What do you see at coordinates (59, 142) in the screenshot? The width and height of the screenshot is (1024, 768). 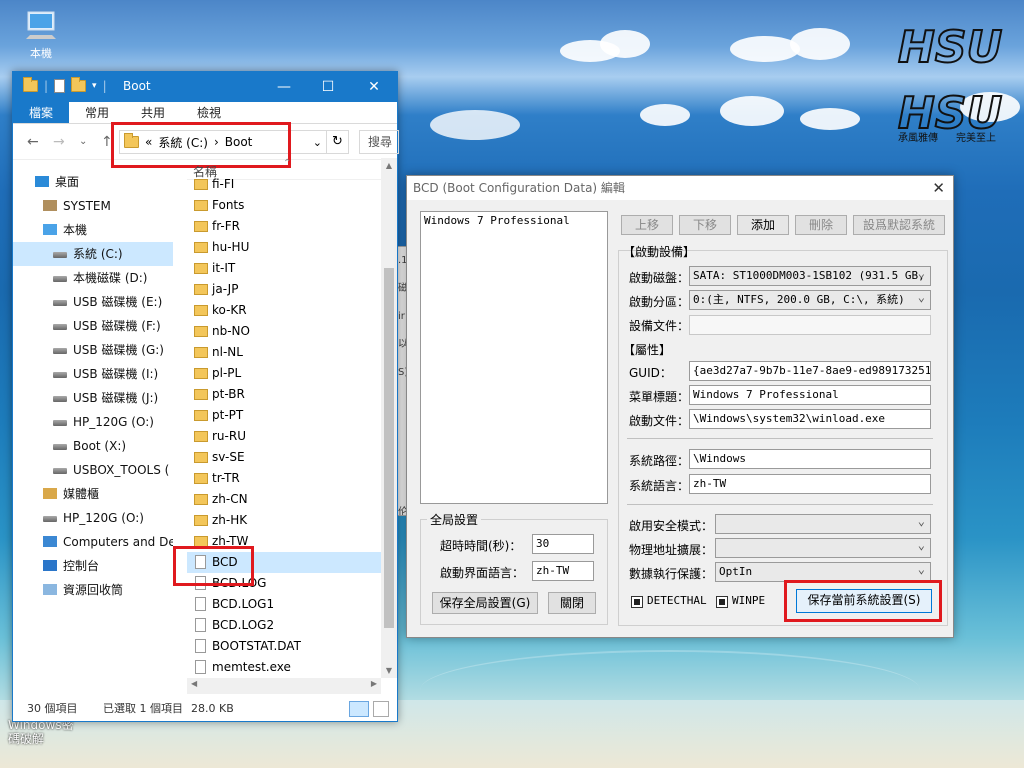 I see `forward-arrow-icon: →` at bounding box center [59, 142].